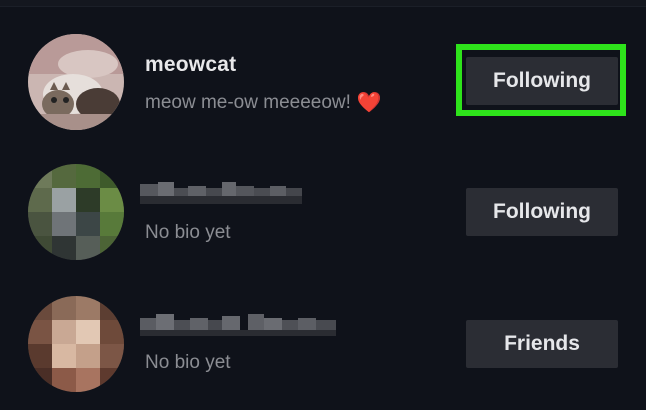  I want to click on cat-photo-icon, so click(76, 82).